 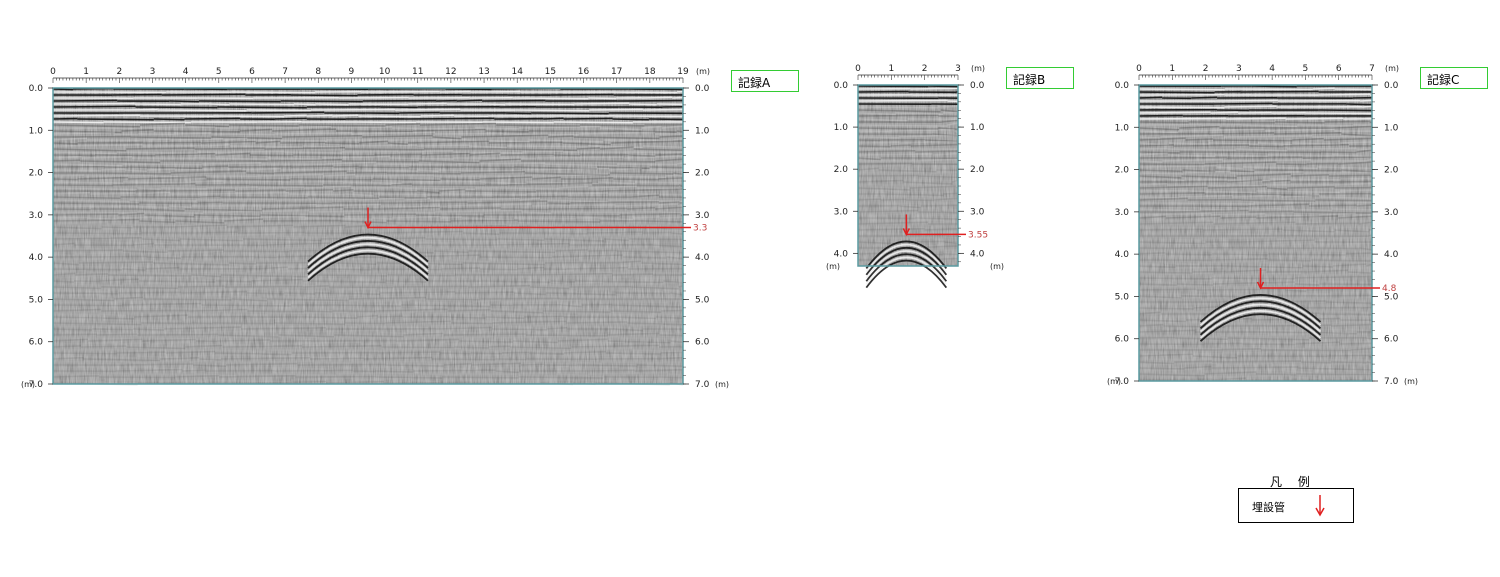 I want to click on depth-tick-label-right: 2.0, so click(x=977, y=170).